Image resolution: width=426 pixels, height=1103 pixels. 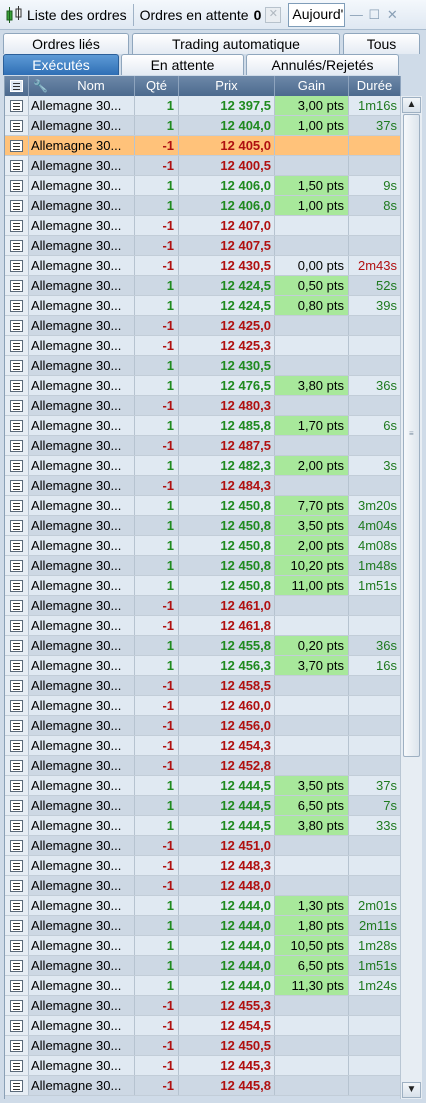 What do you see at coordinates (203, 486) in the screenshot?
I see `table-row: Allemagne 30... -1 12 484,3` at bounding box center [203, 486].